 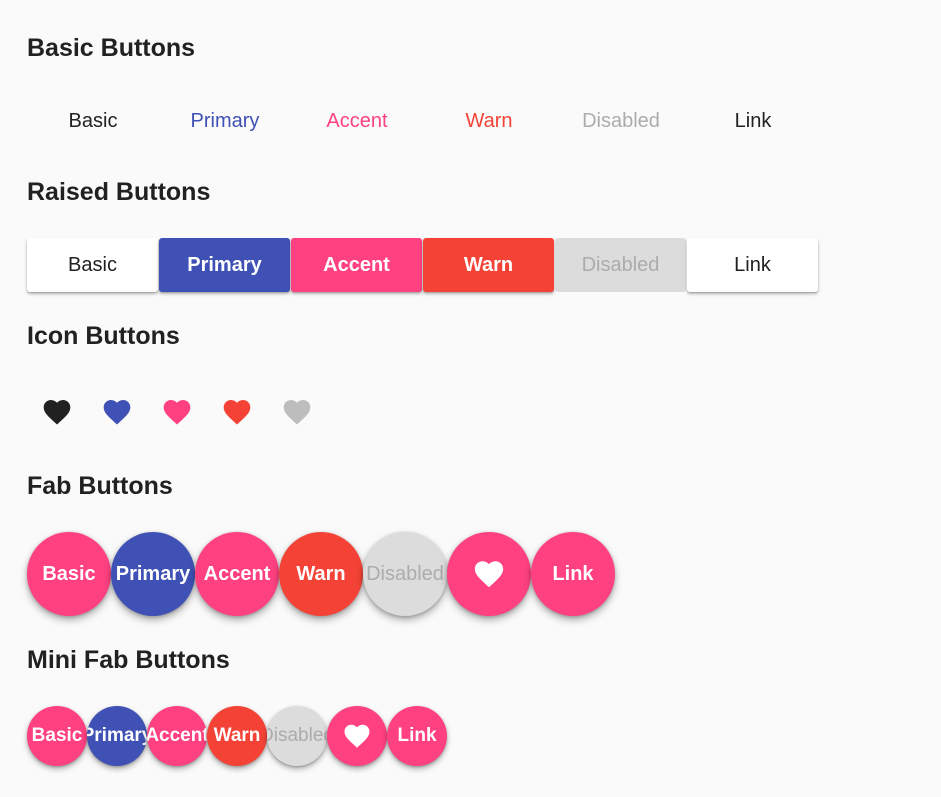 What do you see at coordinates (620, 265) in the screenshot?
I see `raised-disabled-button: Disabled` at bounding box center [620, 265].